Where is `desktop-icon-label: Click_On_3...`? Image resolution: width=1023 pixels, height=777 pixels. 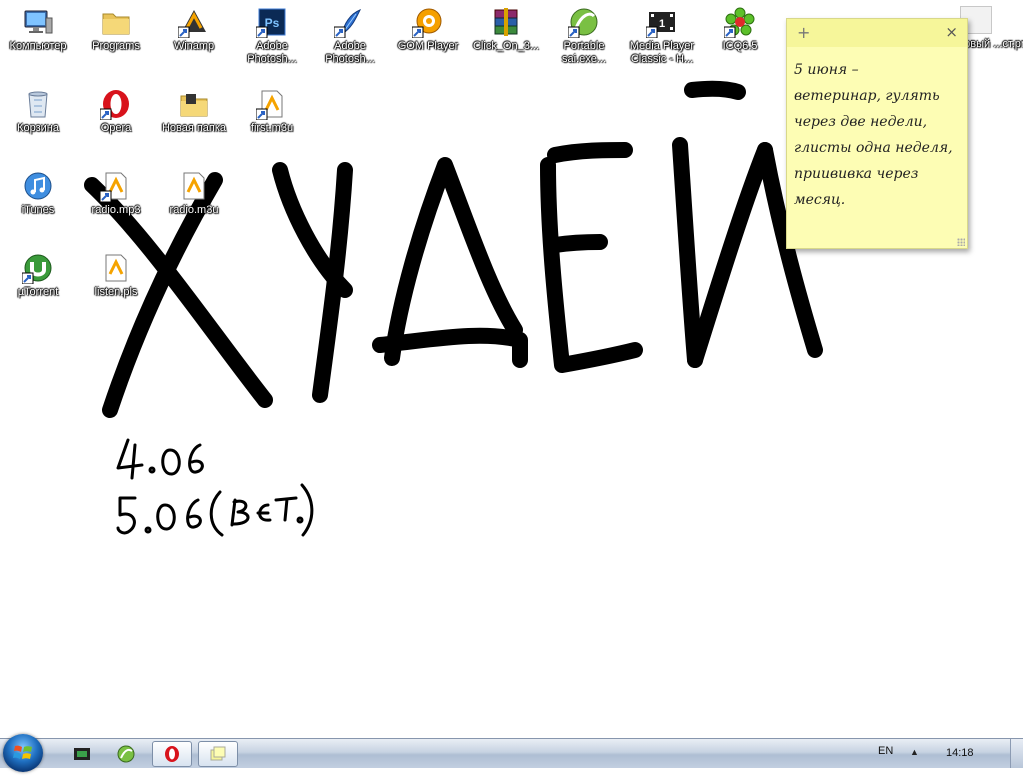 desktop-icon-label: Click_On_3... is located at coordinates (506, 46).